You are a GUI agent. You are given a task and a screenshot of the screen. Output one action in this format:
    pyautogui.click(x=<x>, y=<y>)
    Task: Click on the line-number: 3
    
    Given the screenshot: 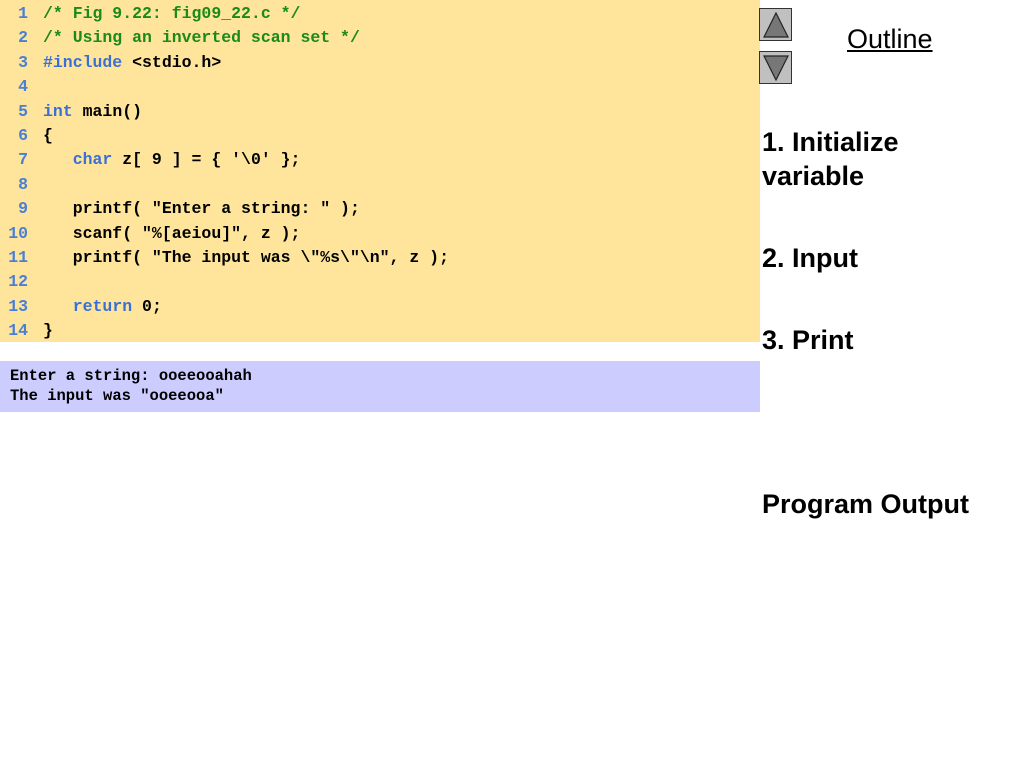 What is the action you would take?
    pyautogui.click(x=23, y=62)
    